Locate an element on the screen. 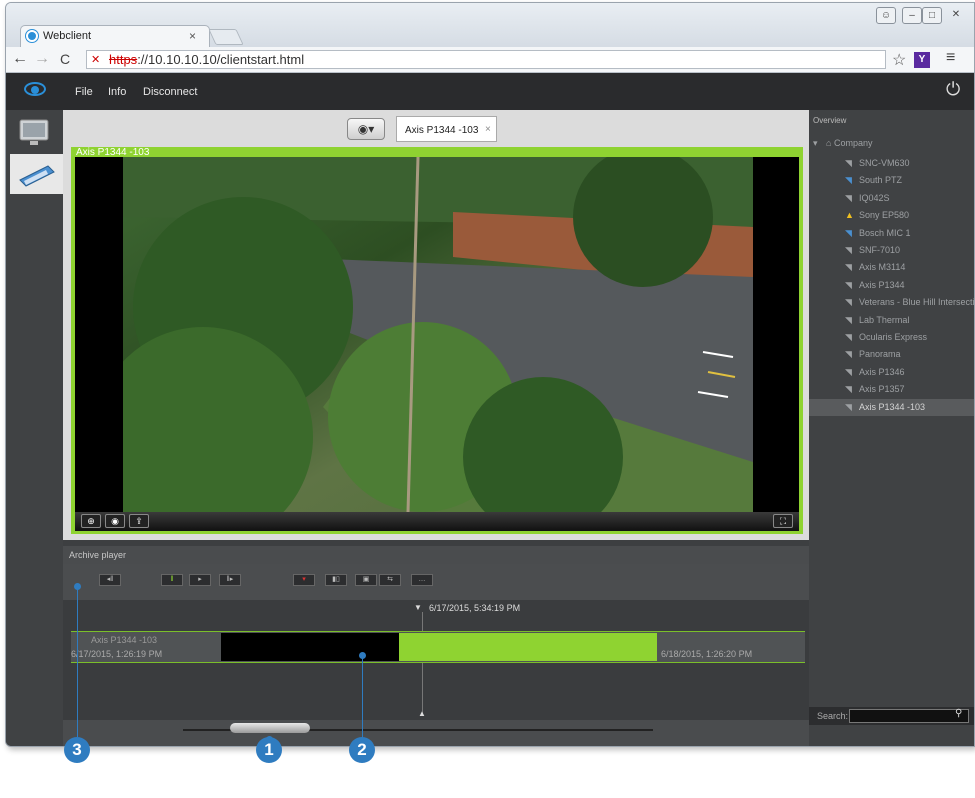 This screenshot has width=975, height=798. view-mode-eye-button: ◉▾ is located at coordinates (366, 129).